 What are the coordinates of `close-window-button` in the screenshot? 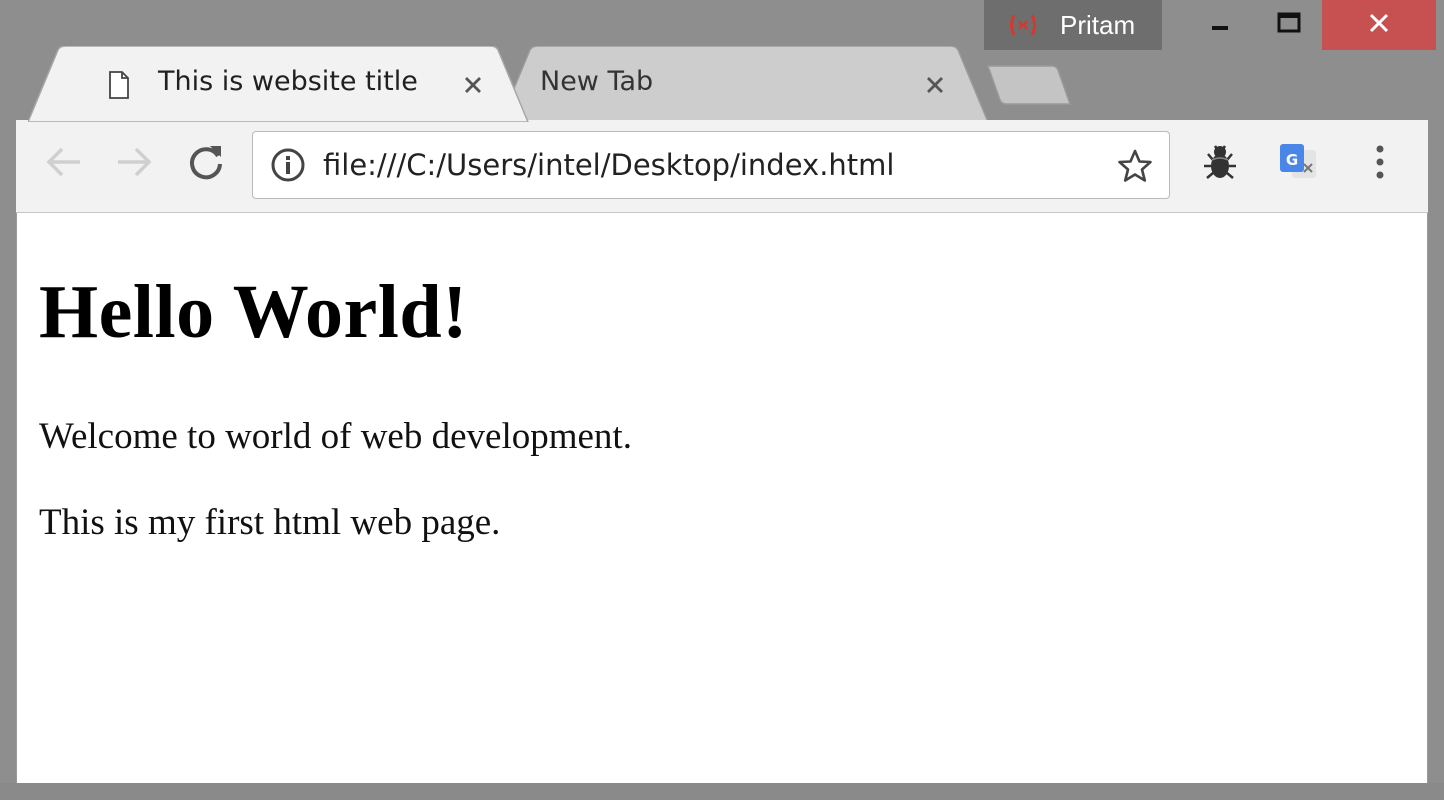 It's located at (1379, 25).